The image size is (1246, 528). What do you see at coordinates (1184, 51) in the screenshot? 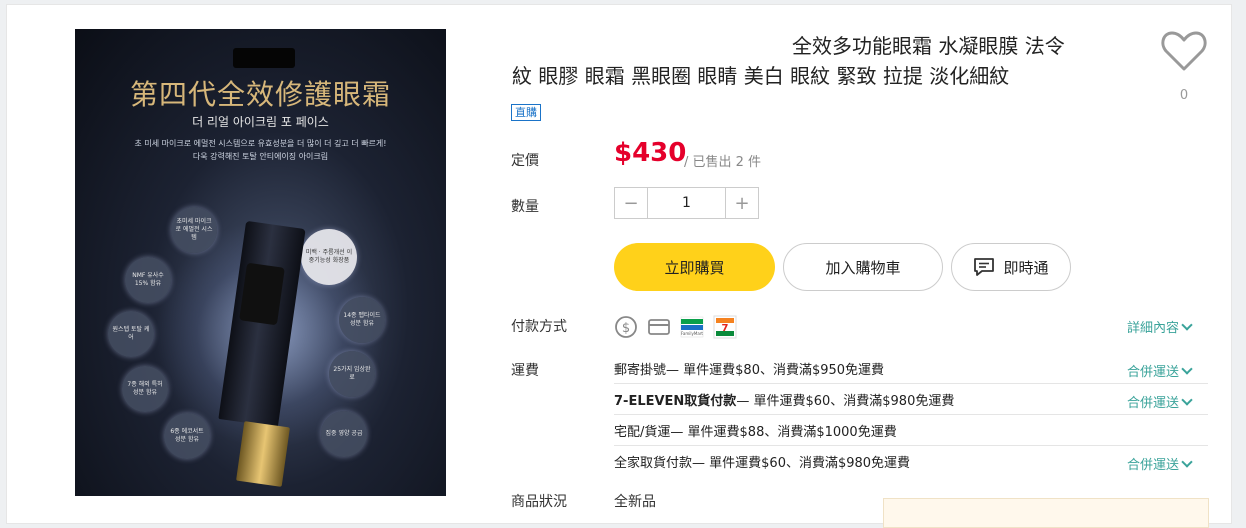
I see `heart-icon` at bounding box center [1184, 51].